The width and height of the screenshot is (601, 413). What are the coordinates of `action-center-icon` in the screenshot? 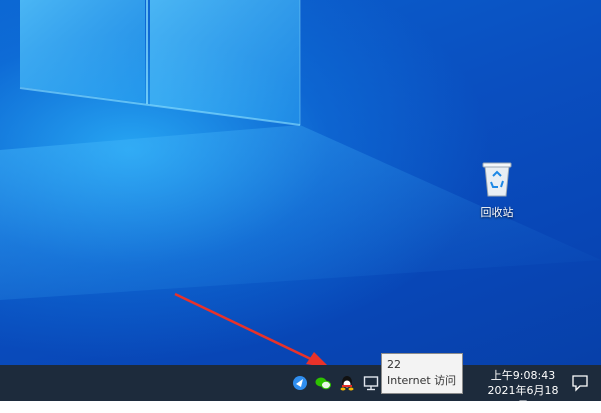 It's located at (580, 383).